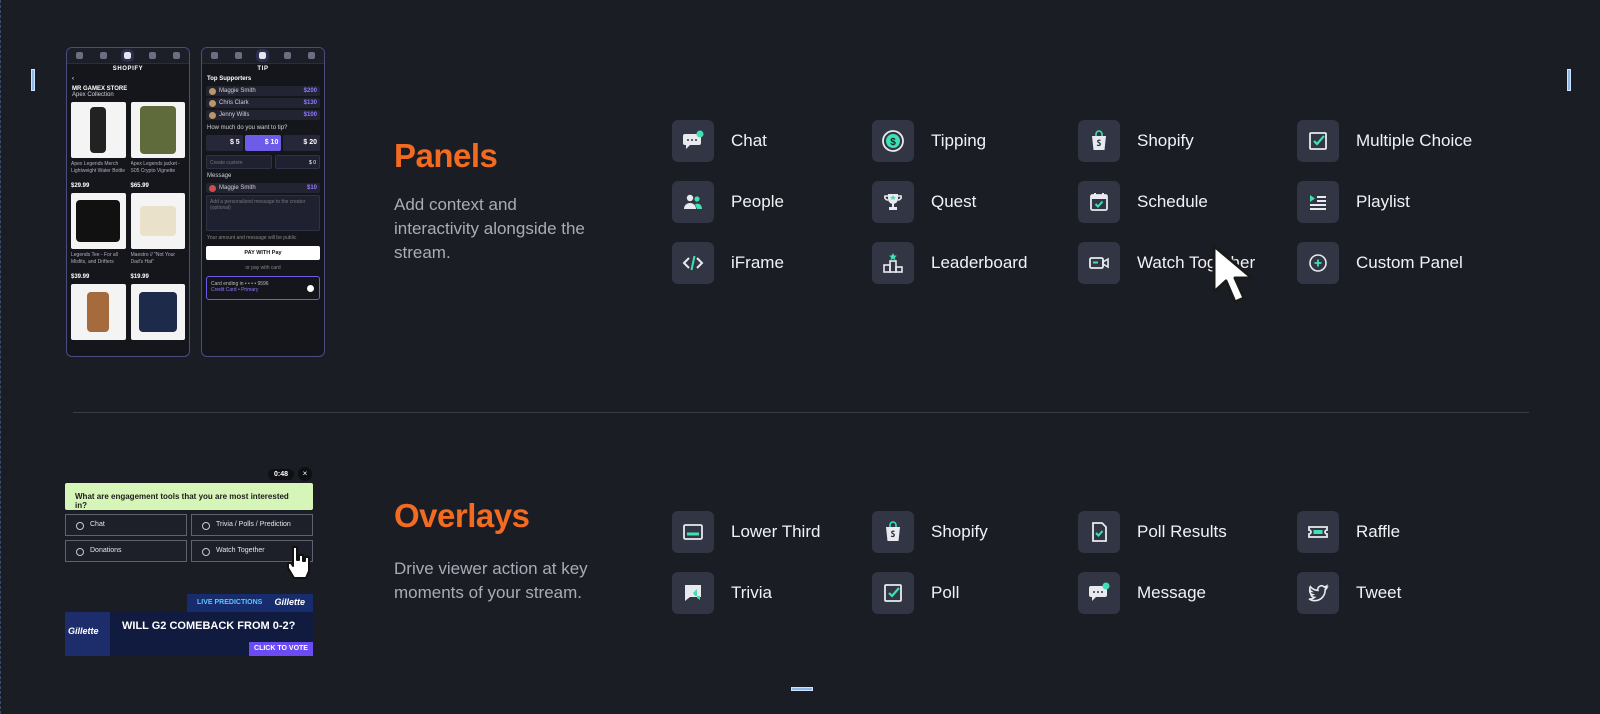 This screenshot has height=714, width=1600. What do you see at coordinates (893, 263) in the screenshot?
I see `podium-icon` at bounding box center [893, 263].